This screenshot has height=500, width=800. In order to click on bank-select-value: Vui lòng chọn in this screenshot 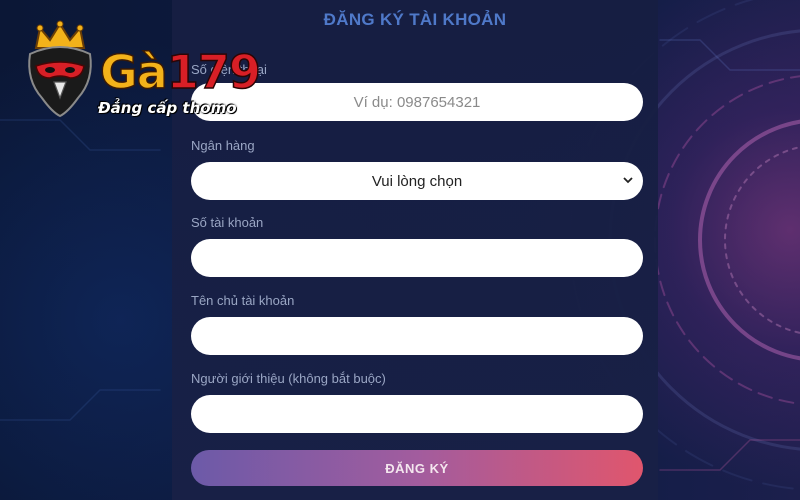, I will do `click(417, 181)`.